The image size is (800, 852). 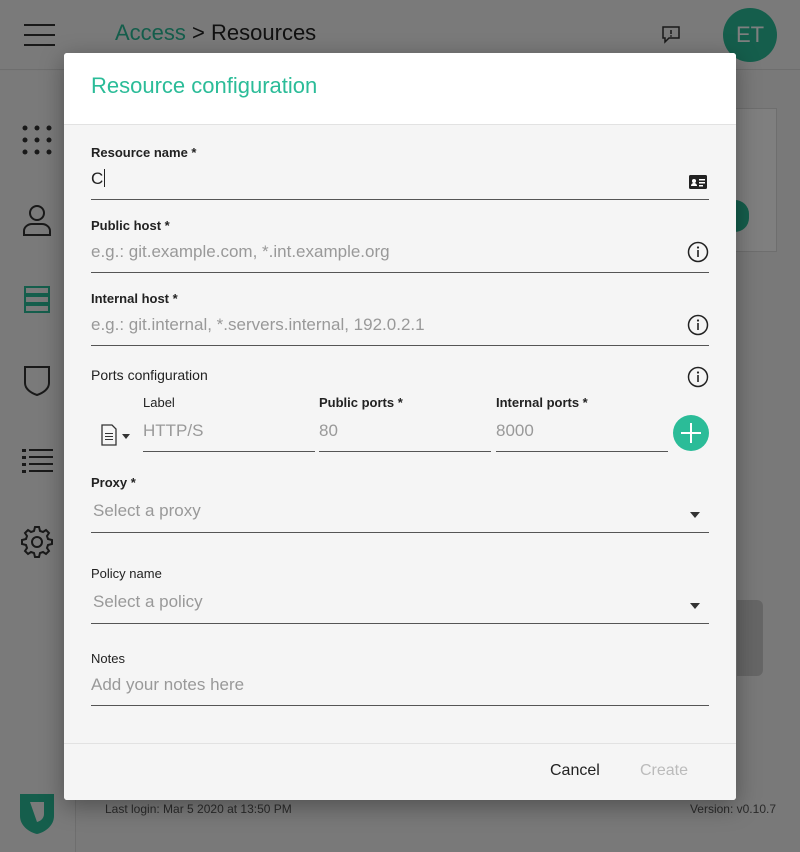 I want to click on internal-ports-header: Internal ports *, so click(x=542, y=402).